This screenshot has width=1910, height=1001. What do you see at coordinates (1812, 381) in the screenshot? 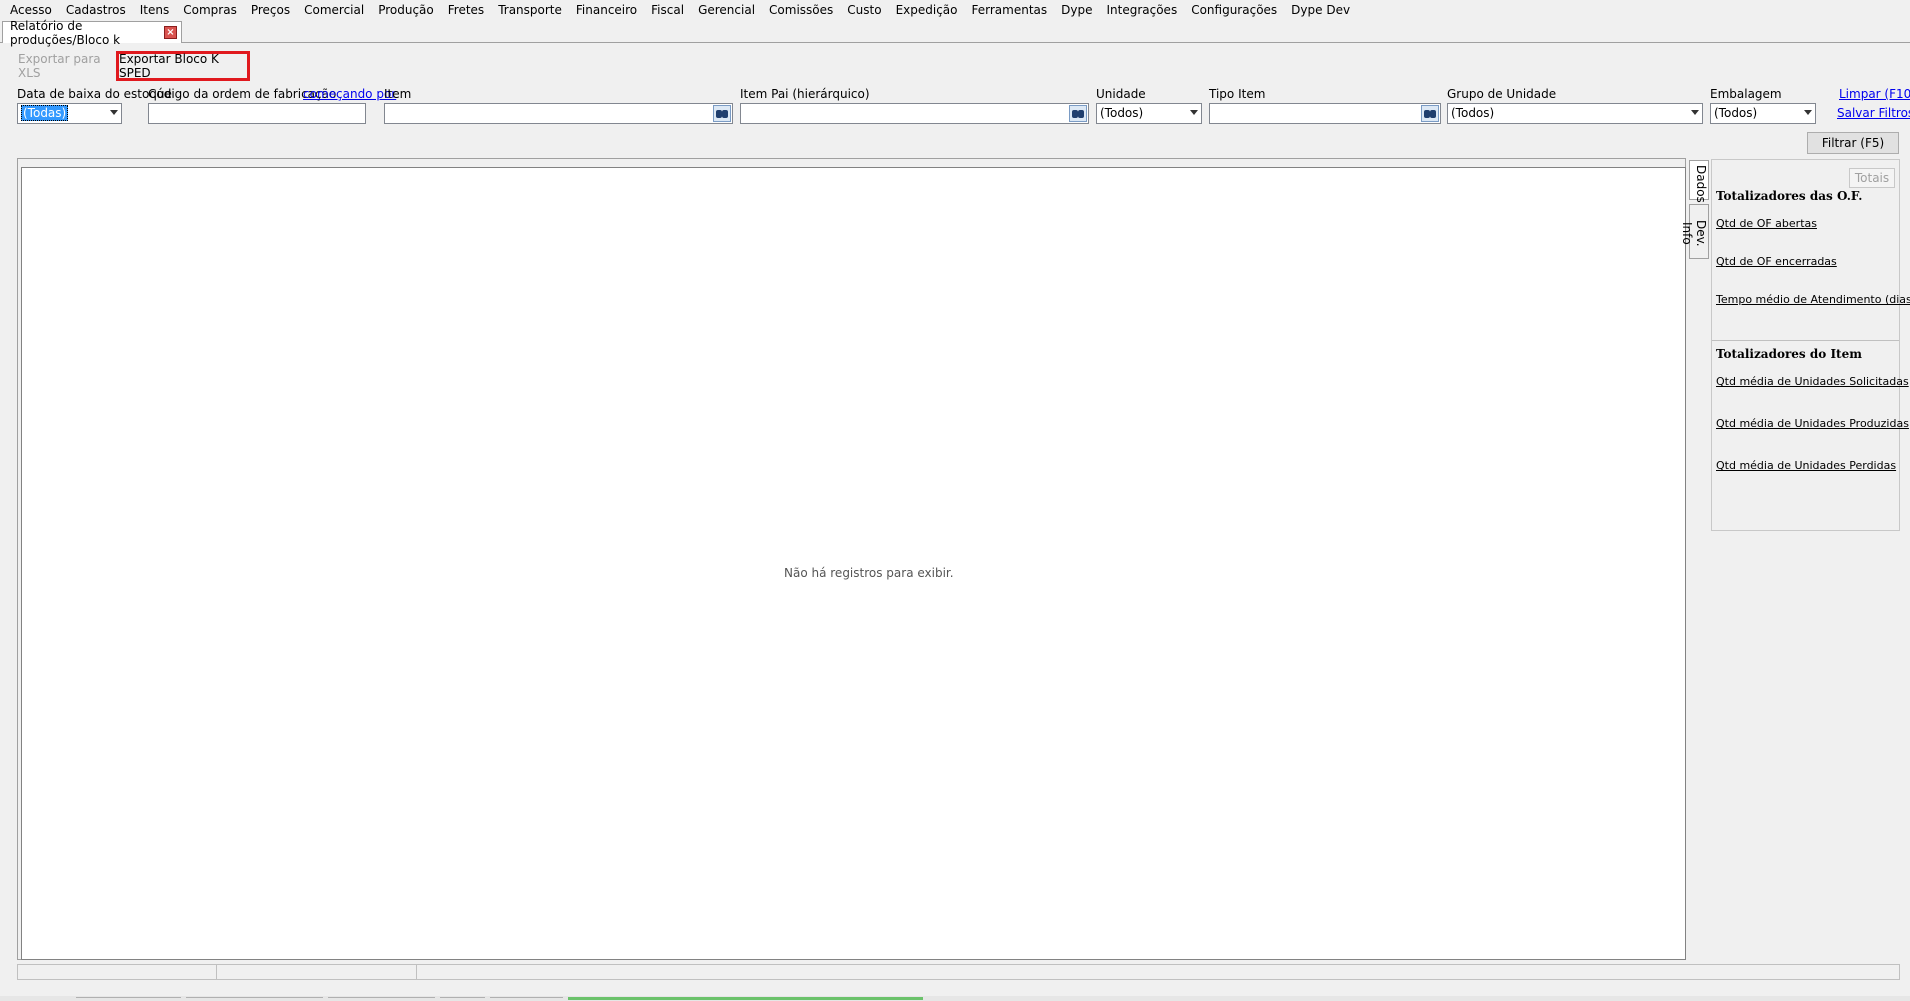
I see `qtd-media-solicitadas-link: Qtd média de Unidades Solicitadas` at bounding box center [1812, 381].